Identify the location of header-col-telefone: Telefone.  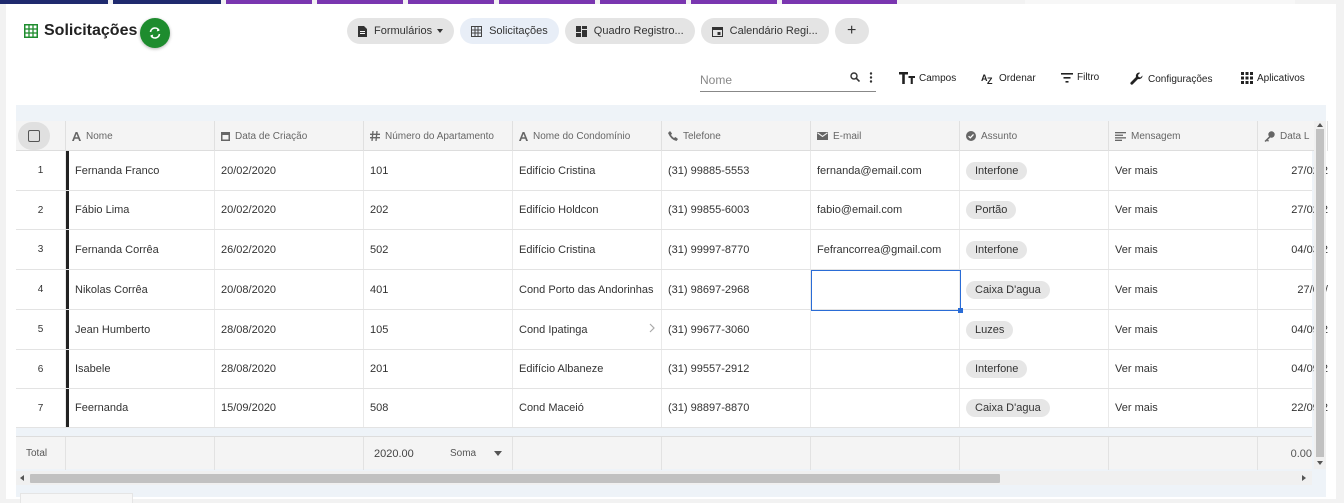
(736, 136).